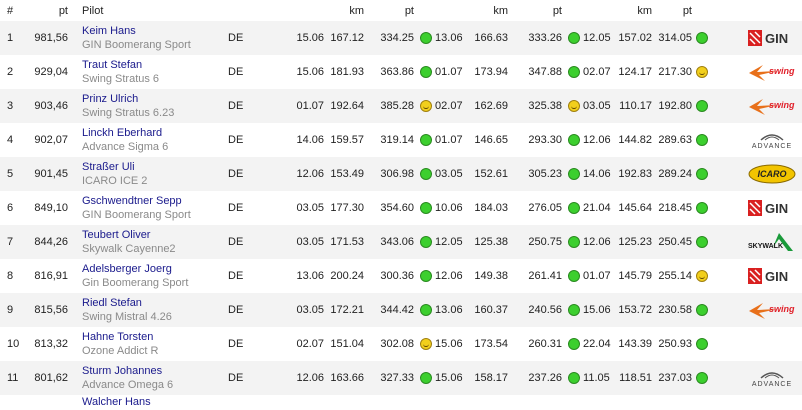  Describe the element at coordinates (155, 133) in the screenshot. I see `pilot-name-link: Linckh Eberhard` at that location.